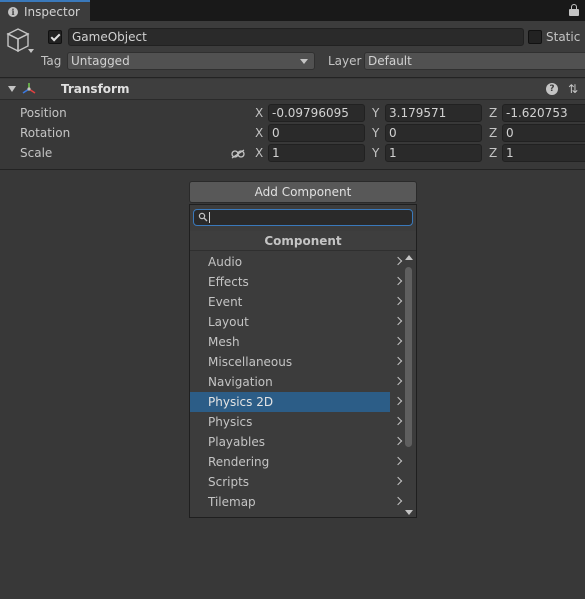  Describe the element at coordinates (238, 154) in the screenshot. I see `constrain-proportions-icon` at that location.